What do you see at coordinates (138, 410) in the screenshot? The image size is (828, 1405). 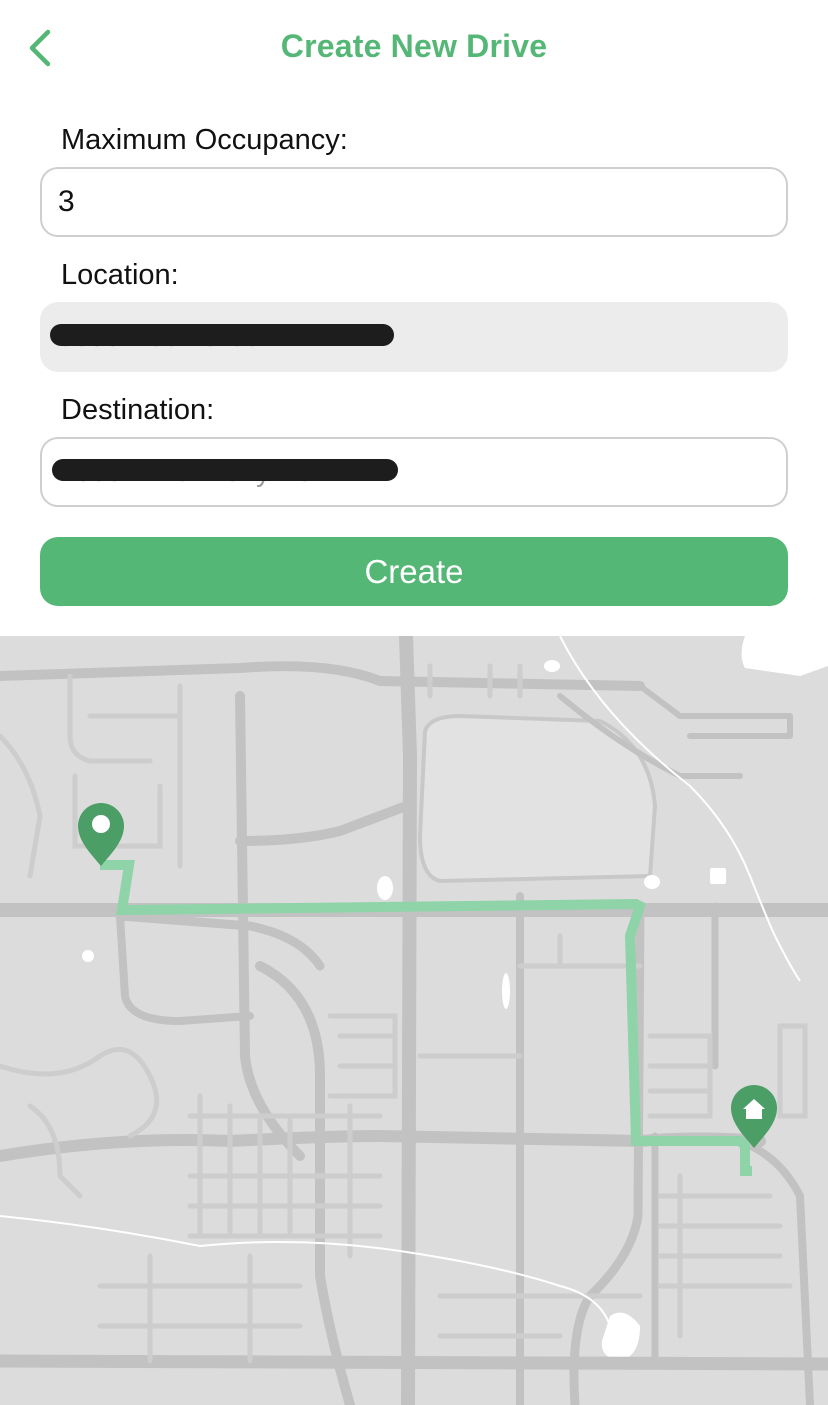 I see `destination-label: Destination:` at bounding box center [138, 410].